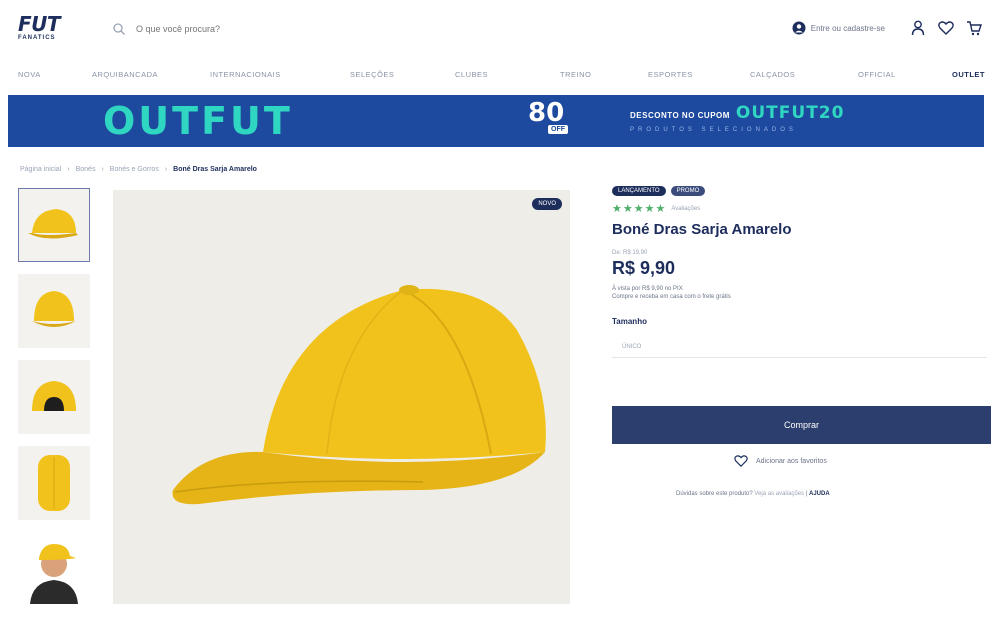 The width and height of the screenshot is (991, 618). I want to click on old-price: De: R$ 19,90, so click(630, 253).